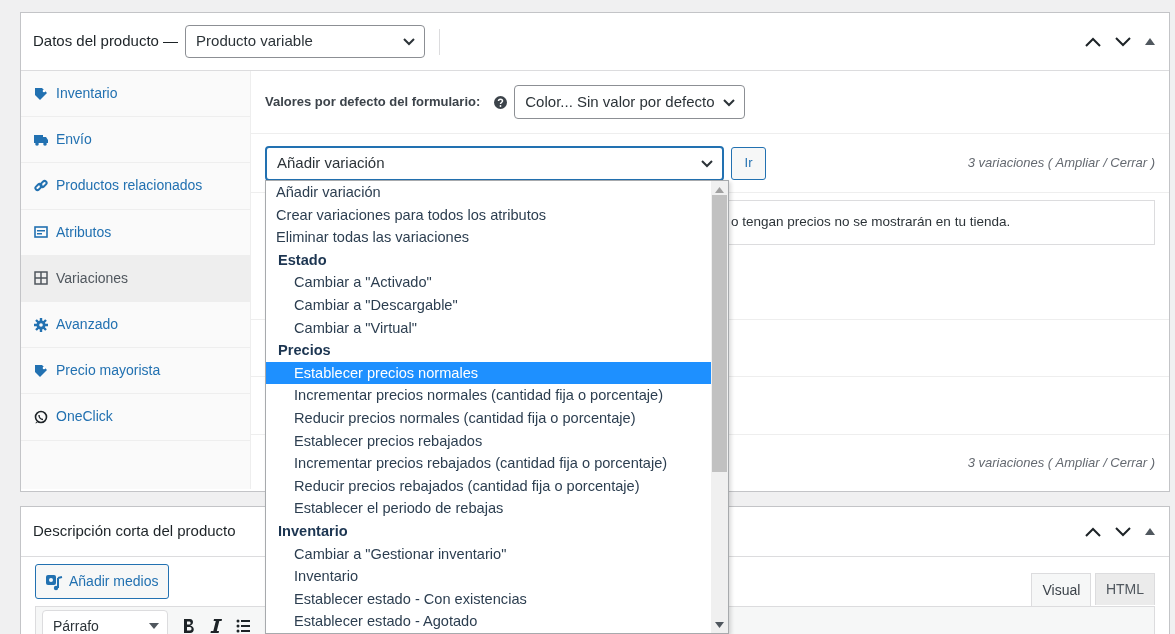 This screenshot has width=1175, height=634. I want to click on sidebar-tab: OneClick, so click(135, 417).